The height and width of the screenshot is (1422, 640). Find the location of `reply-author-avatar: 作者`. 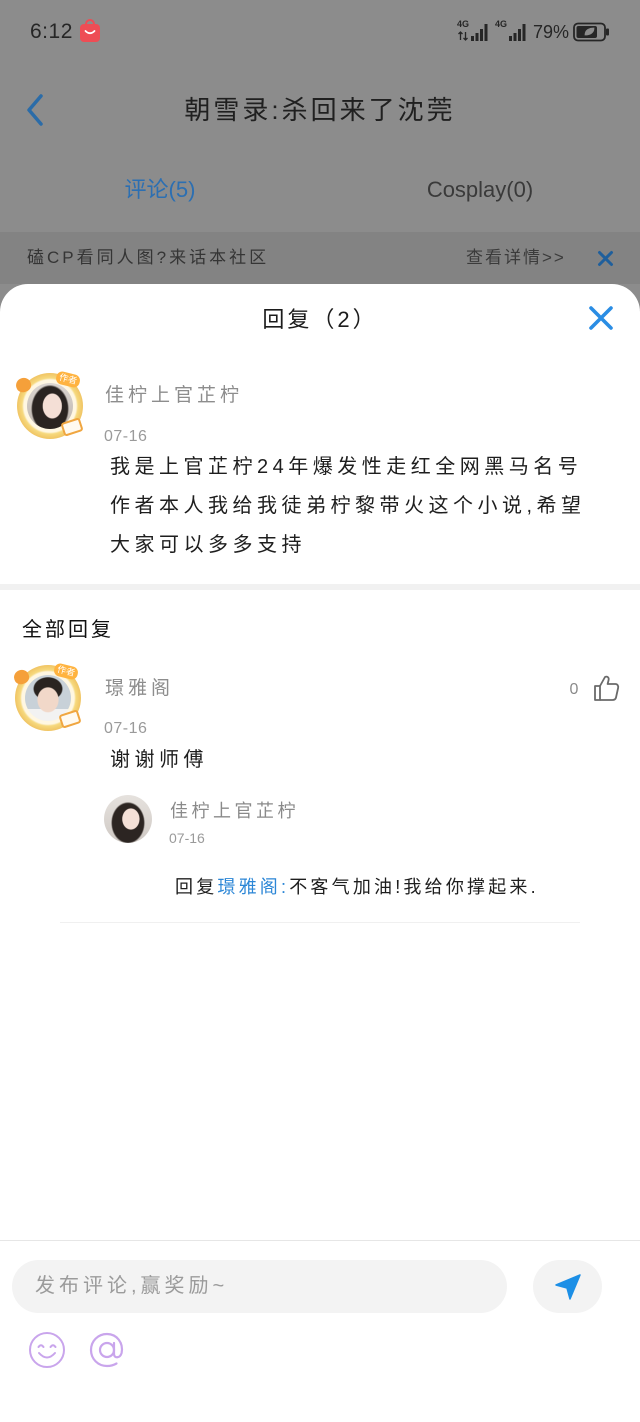

reply-author-avatar: 作者 is located at coordinates (48, 698).